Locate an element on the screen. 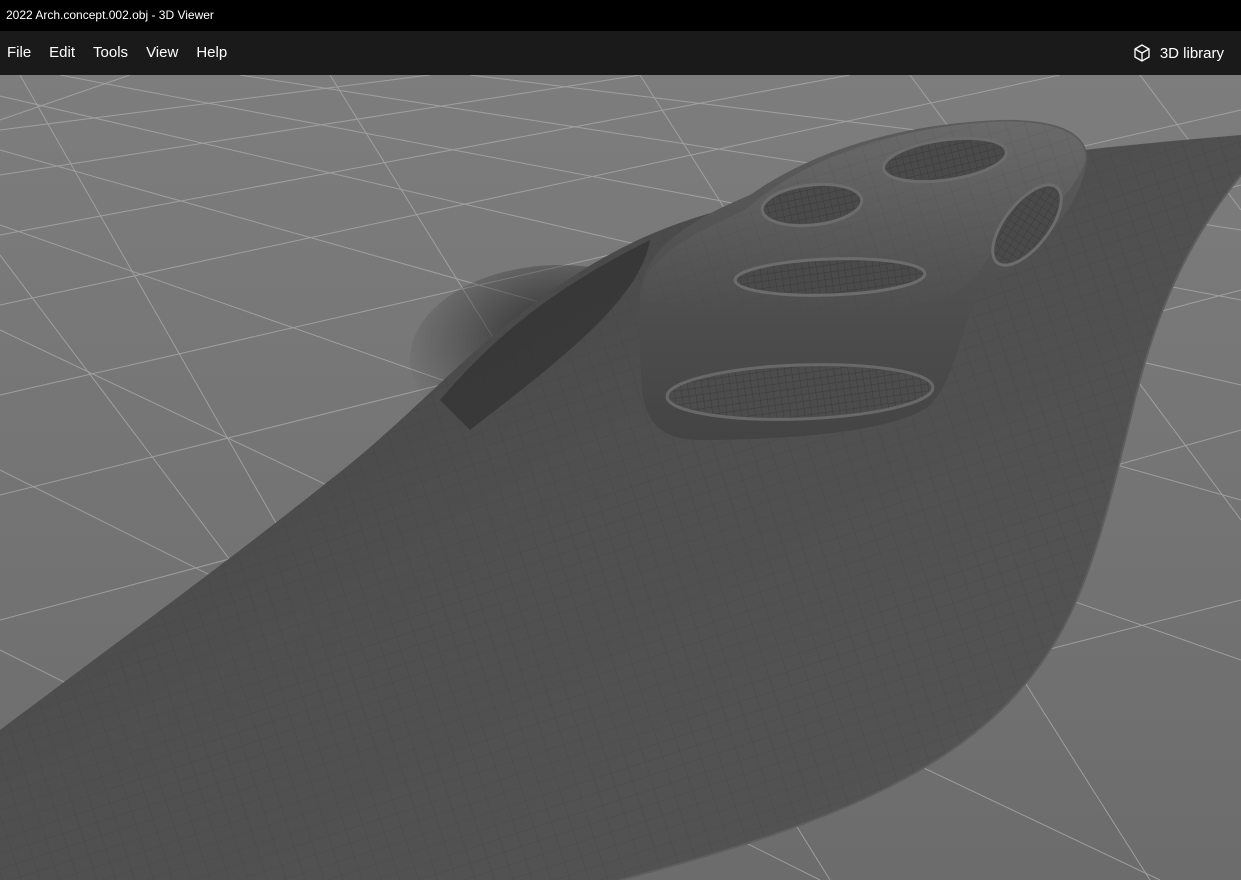  menu-view: View is located at coordinates (162, 53).